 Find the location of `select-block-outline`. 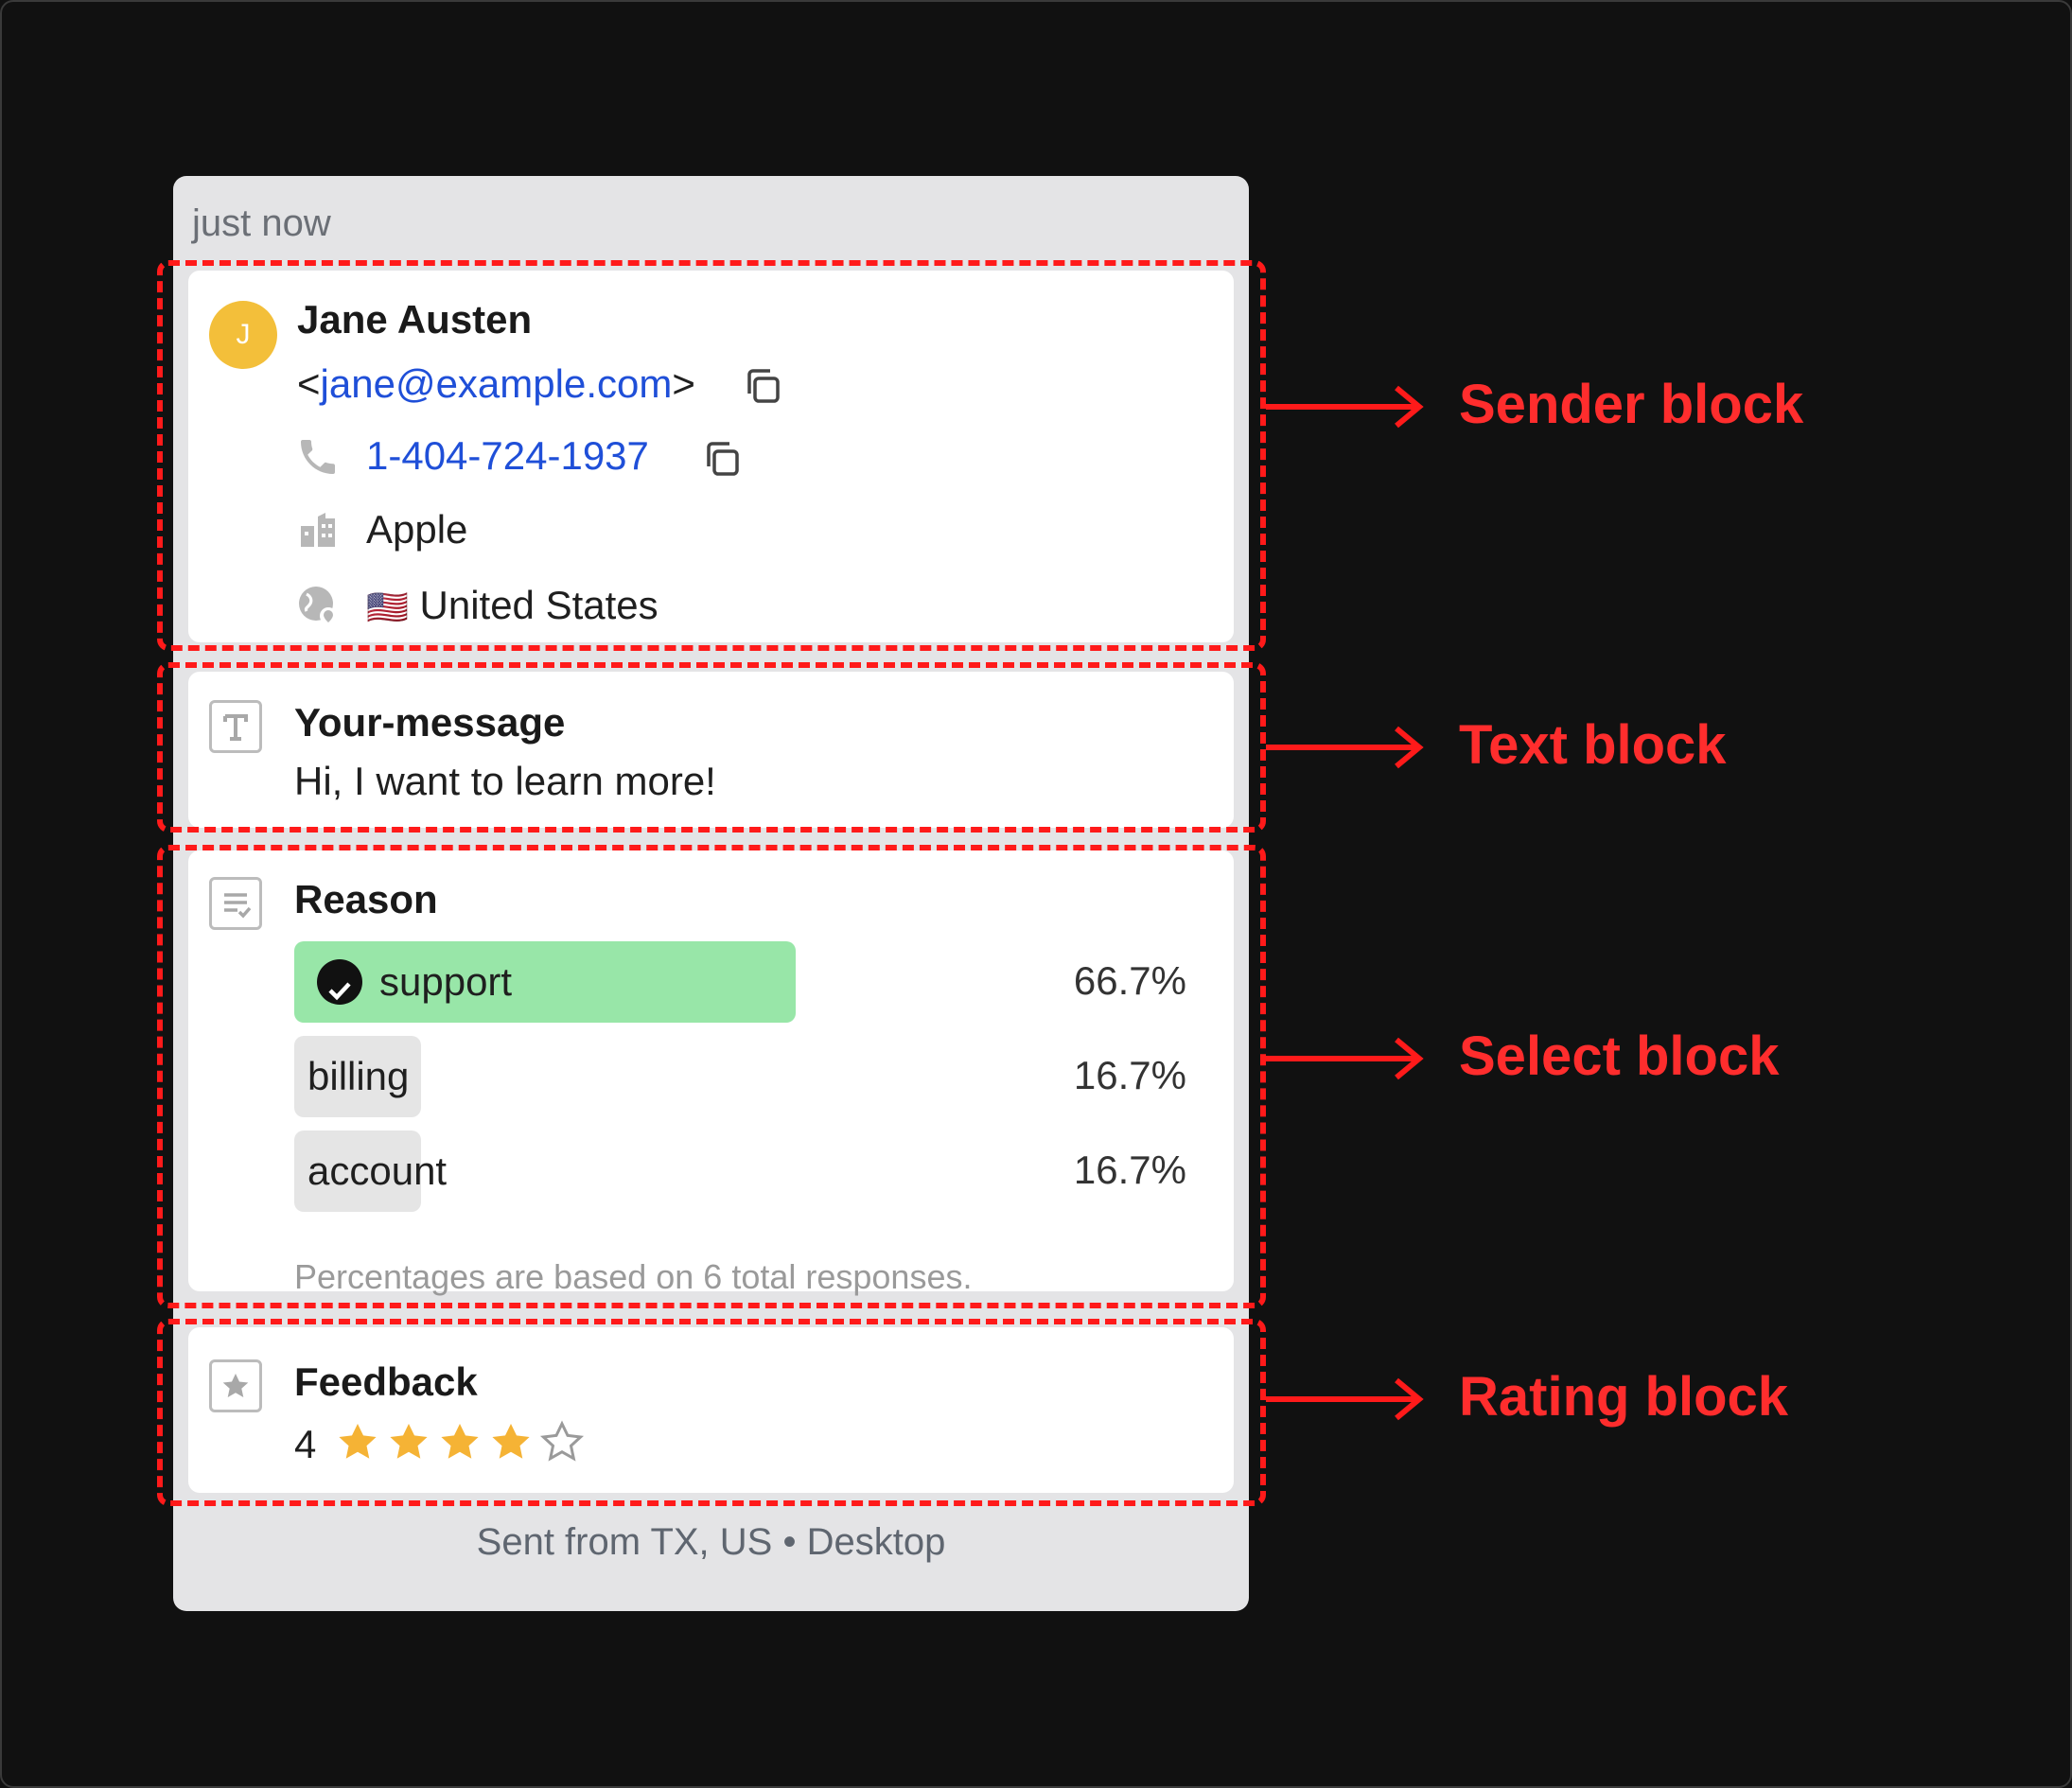

select-block-outline is located at coordinates (711, 1076).